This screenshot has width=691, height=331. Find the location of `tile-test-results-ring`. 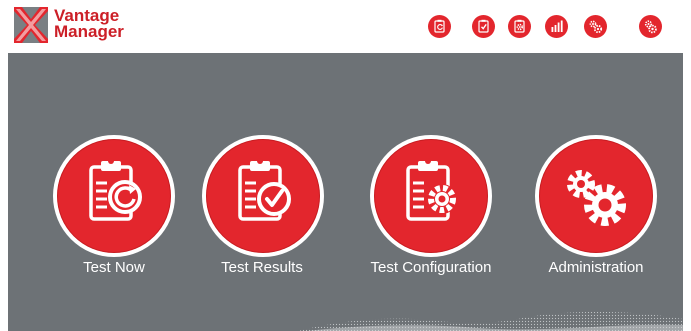

tile-test-results-ring is located at coordinates (263, 196).